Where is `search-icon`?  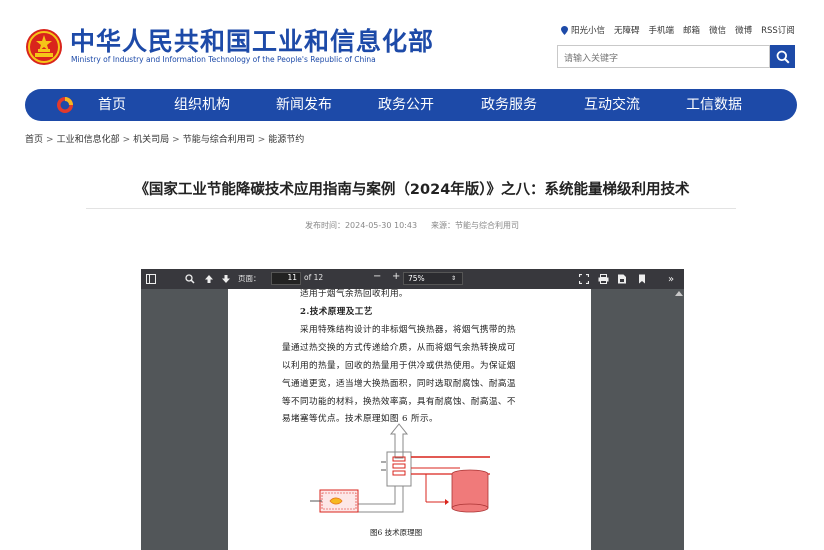
search-icon is located at coordinates (783, 57).